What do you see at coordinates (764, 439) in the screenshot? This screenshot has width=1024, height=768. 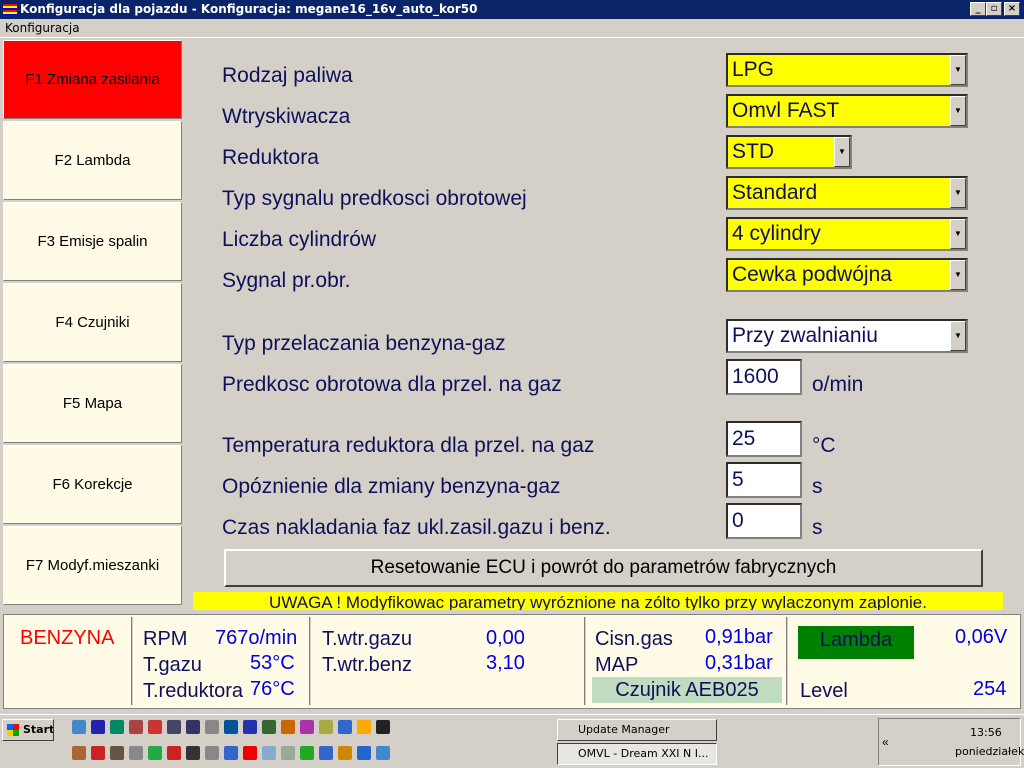 I see `input-temperatura: 25` at bounding box center [764, 439].